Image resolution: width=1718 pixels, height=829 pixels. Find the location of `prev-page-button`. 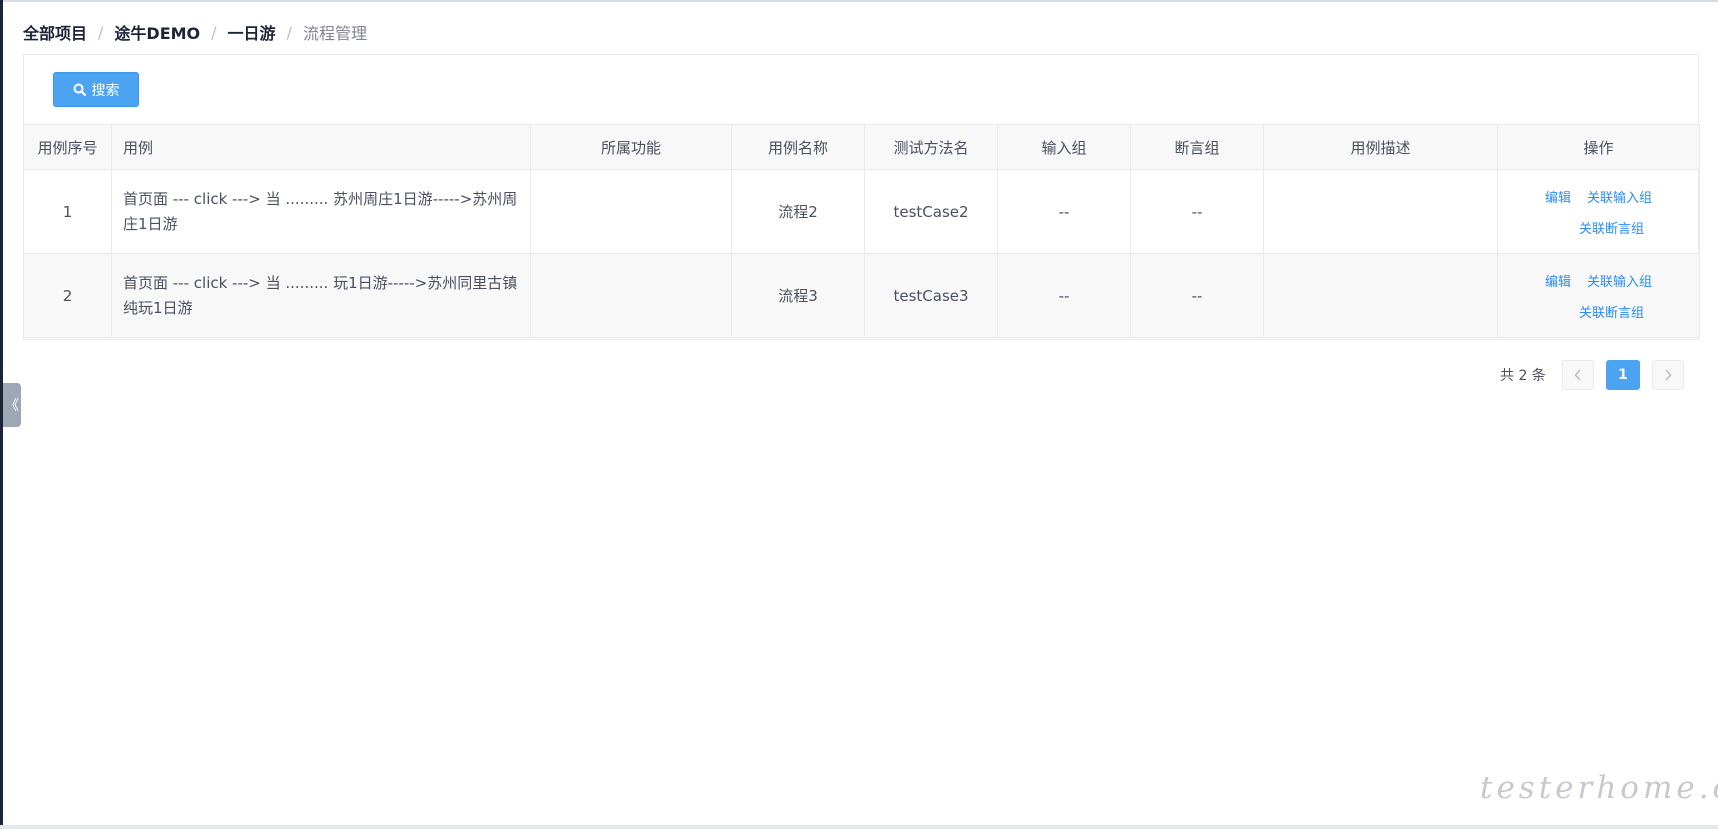

prev-page-button is located at coordinates (1577, 375).